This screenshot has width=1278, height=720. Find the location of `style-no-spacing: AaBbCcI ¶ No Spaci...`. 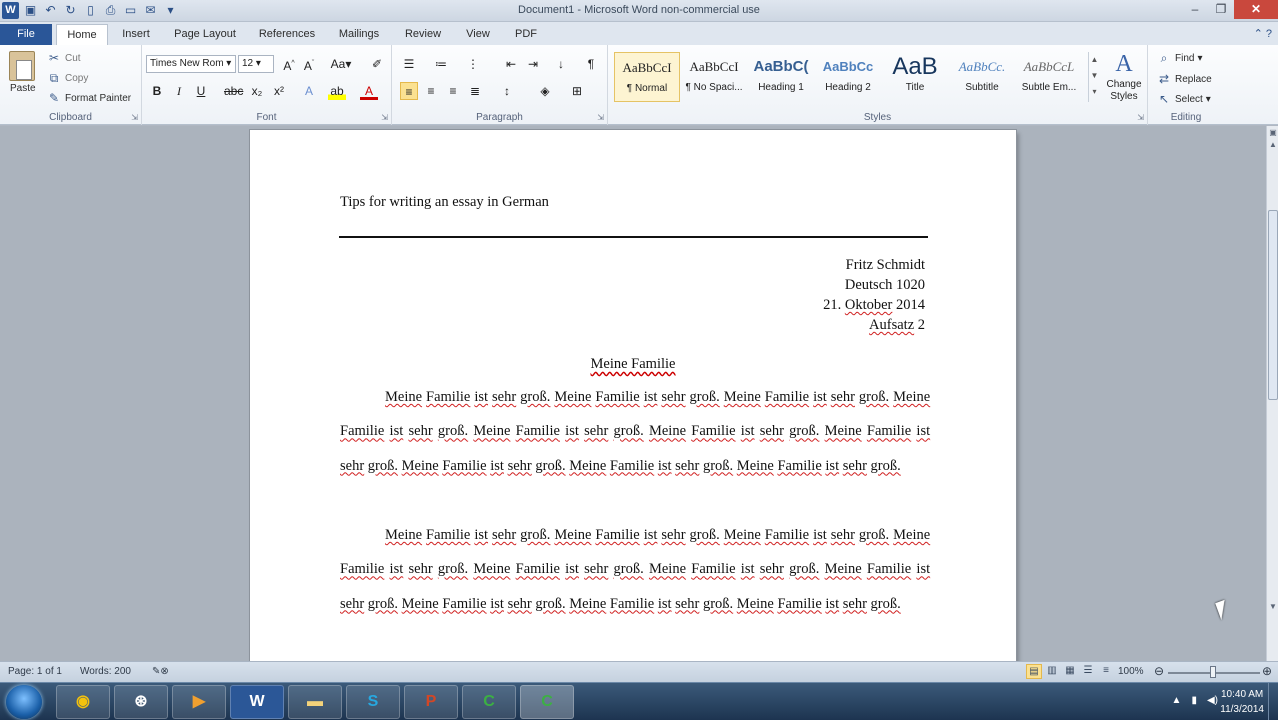

style-no-spacing: AaBbCcI ¶ No Spaci... is located at coordinates (714, 77).